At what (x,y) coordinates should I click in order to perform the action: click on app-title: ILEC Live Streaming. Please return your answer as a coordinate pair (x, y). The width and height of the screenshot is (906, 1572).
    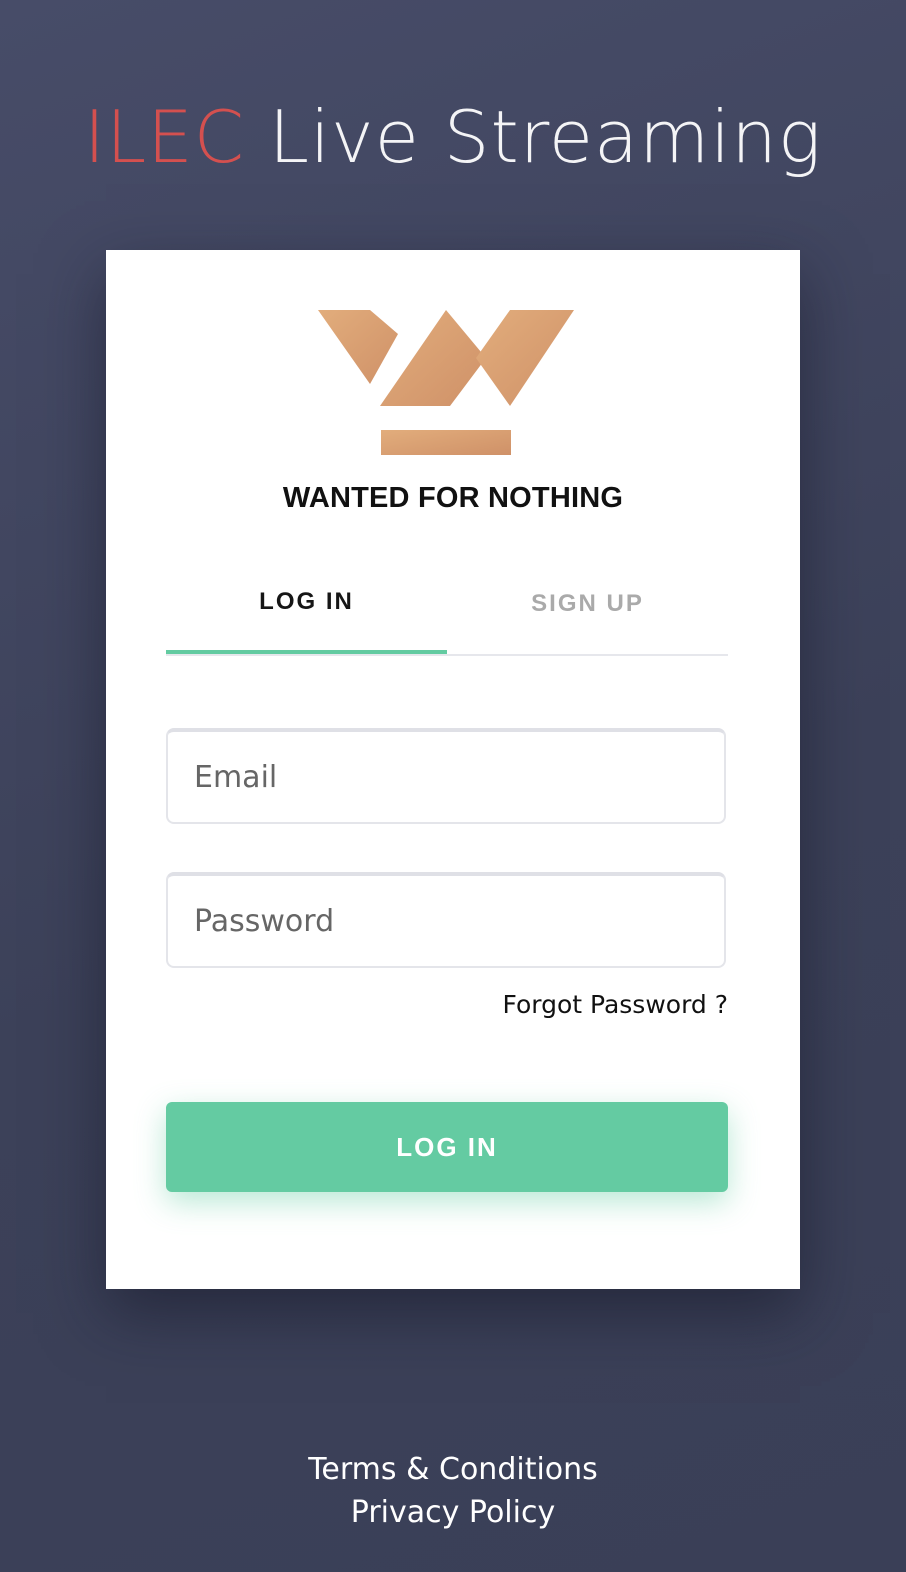
    Looking at the image, I should click on (453, 137).